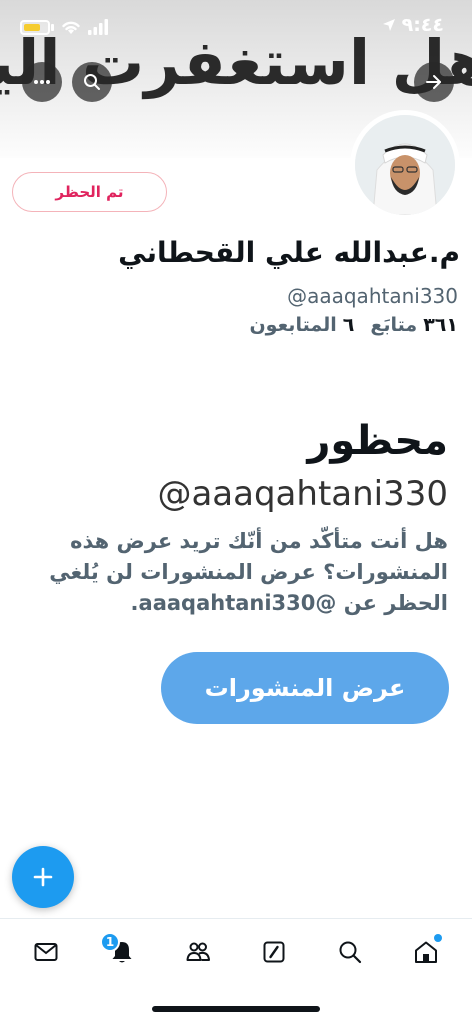 The width and height of the screenshot is (472, 1024). What do you see at coordinates (98, 27) in the screenshot?
I see `signal-icon` at bounding box center [98, 27].